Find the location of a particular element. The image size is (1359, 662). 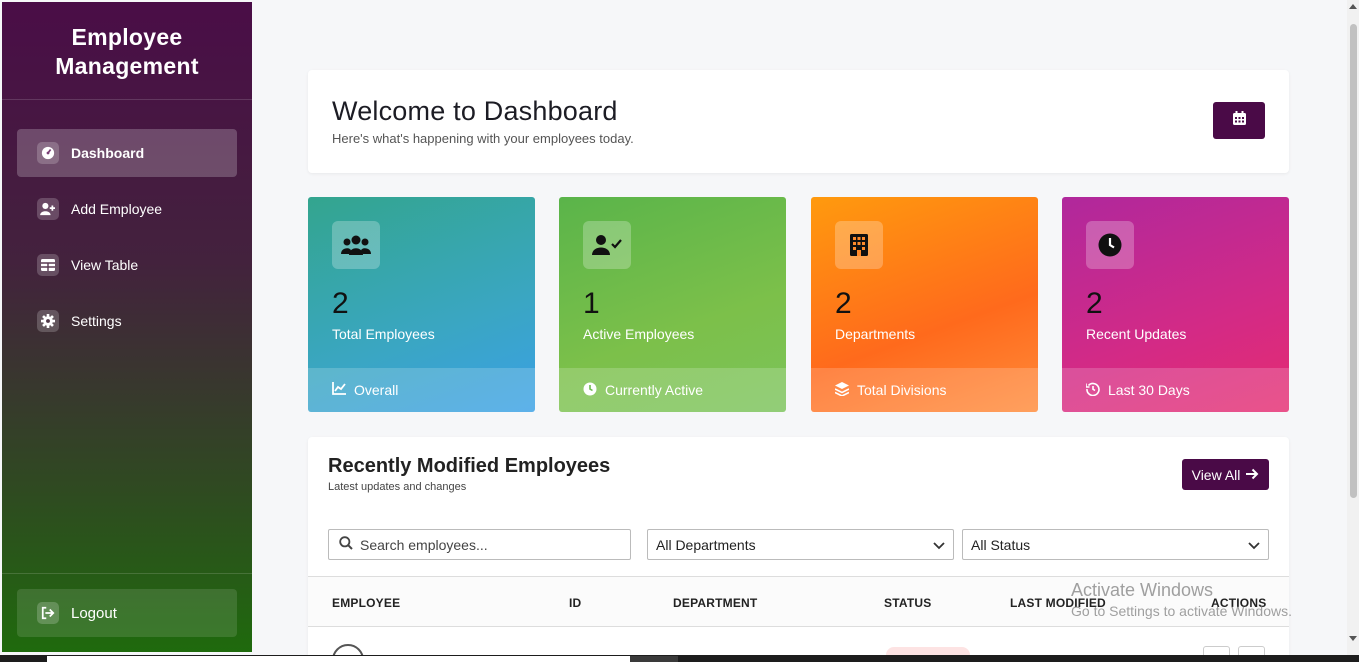

column-header-employee: EMPLOYEE is located at coordinates (366, 603).